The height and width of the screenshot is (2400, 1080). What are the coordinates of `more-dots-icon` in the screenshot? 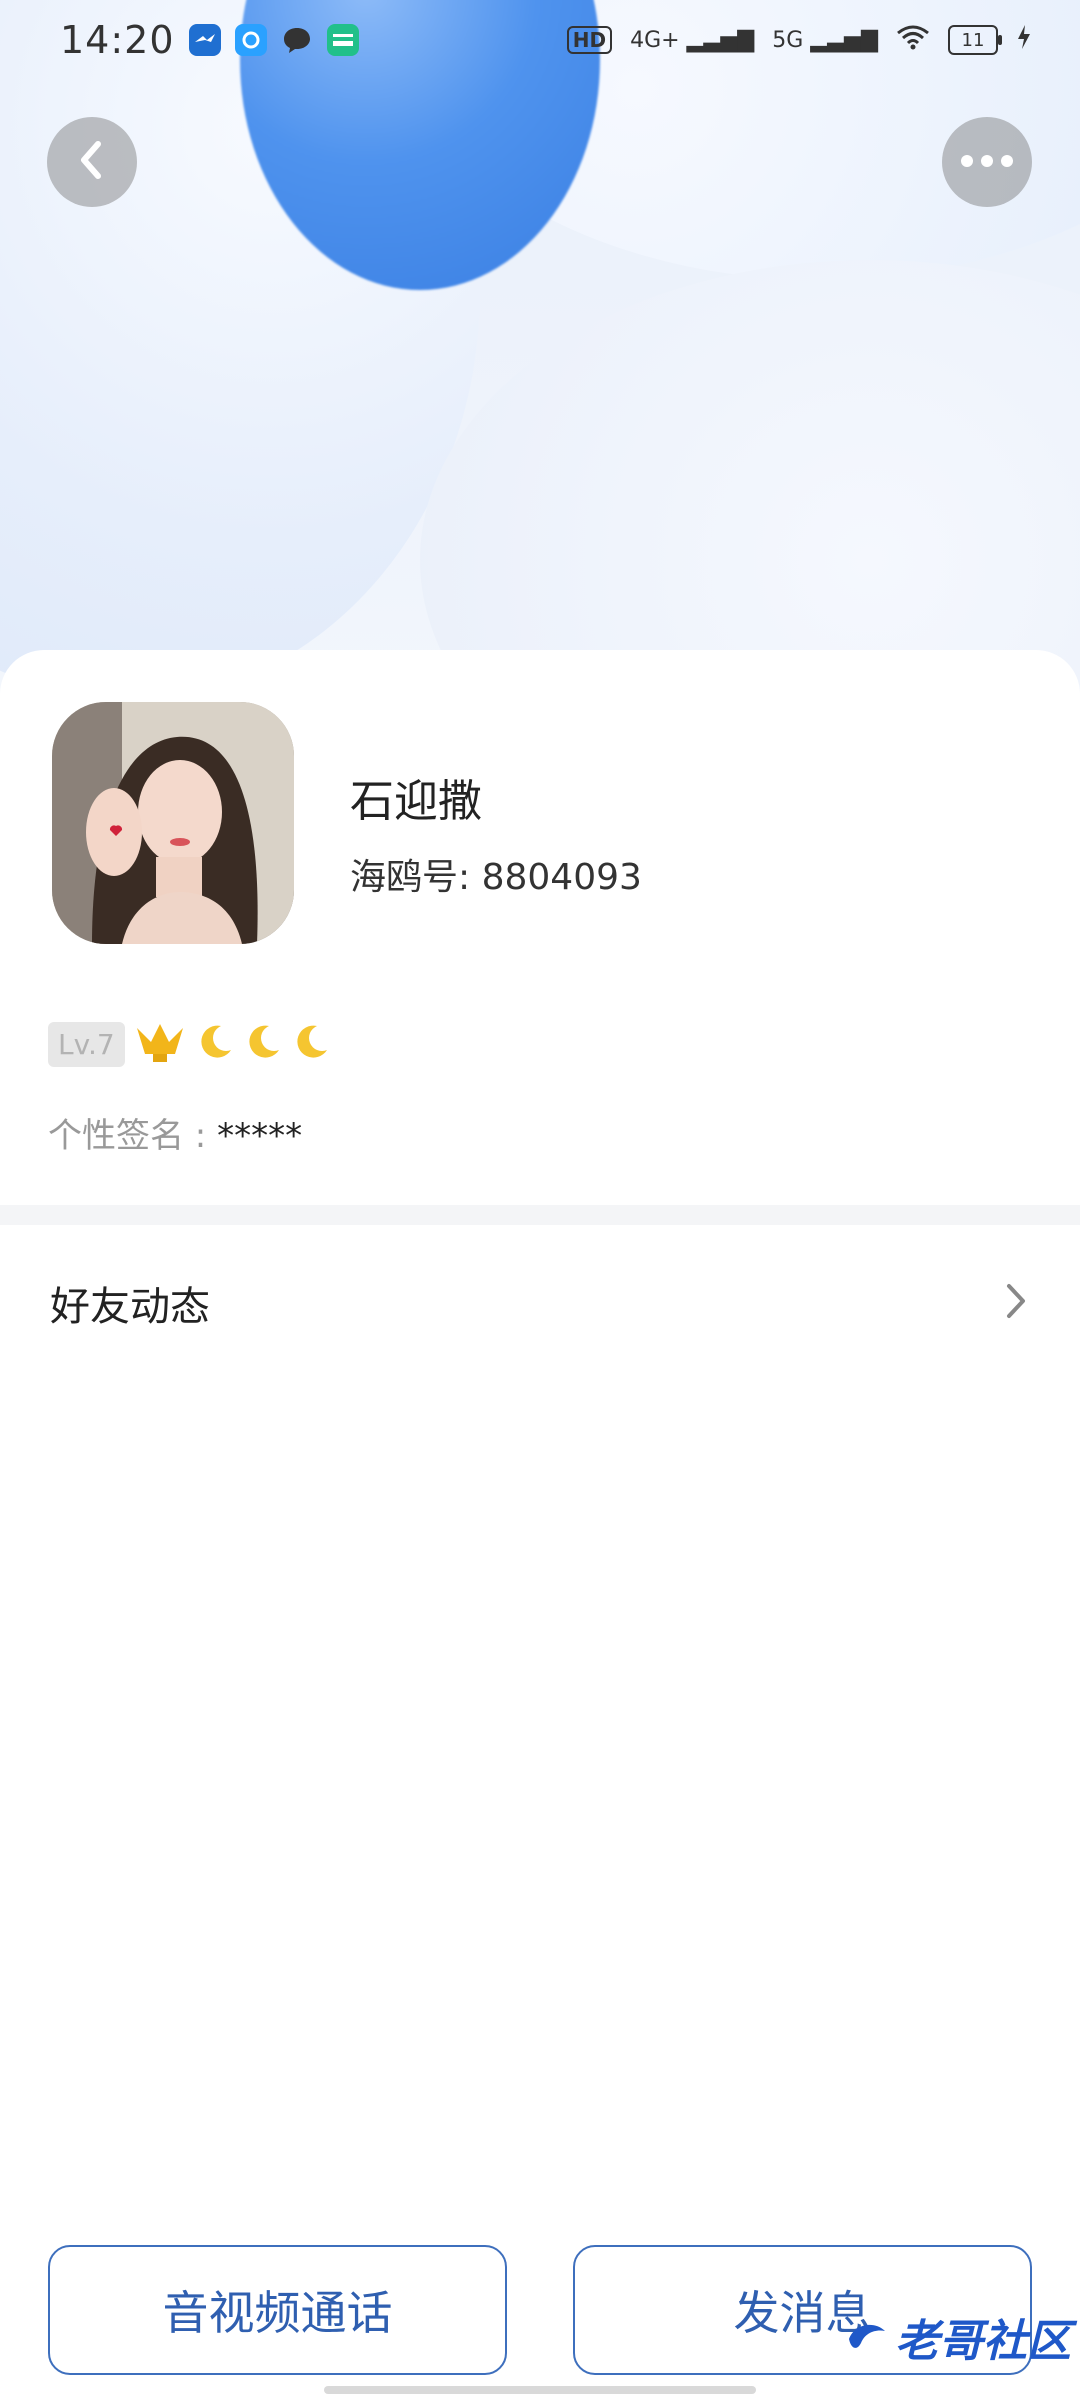 It's located at (987, 162).